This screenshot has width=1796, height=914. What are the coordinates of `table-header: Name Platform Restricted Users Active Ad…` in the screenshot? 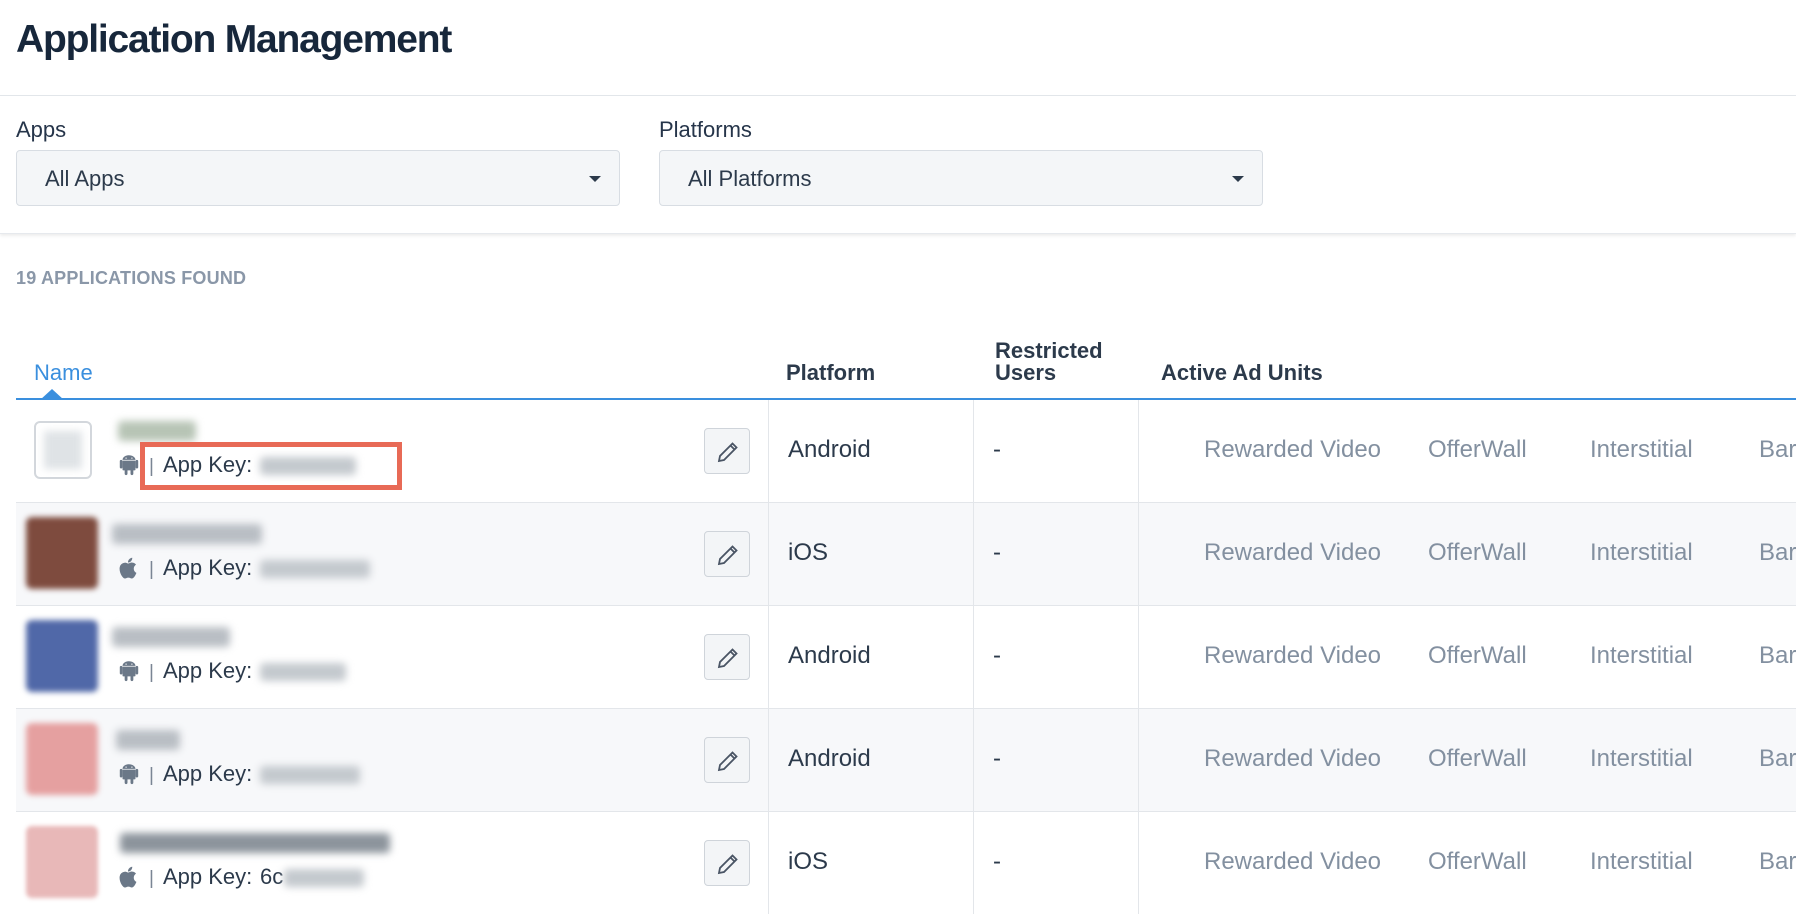 It's located at (906, 360).